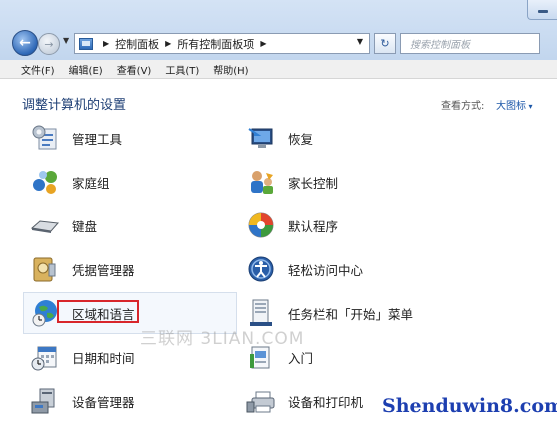 This screenshot has width=557, height=432. What do you see at coordinates (261, 269) in the screenshot?
I see `ease-of-access-icon` at bounding box center [261, 269].